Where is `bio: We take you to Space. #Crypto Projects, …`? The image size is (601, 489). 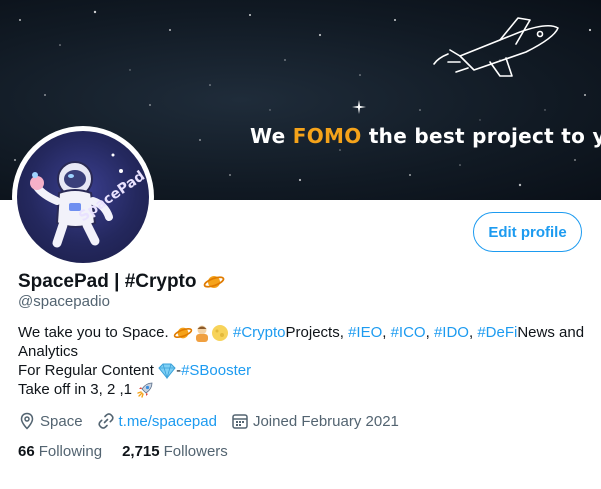 bio: We take you to Space. #Crypto Projects, … is located at coordinates (305, 361).